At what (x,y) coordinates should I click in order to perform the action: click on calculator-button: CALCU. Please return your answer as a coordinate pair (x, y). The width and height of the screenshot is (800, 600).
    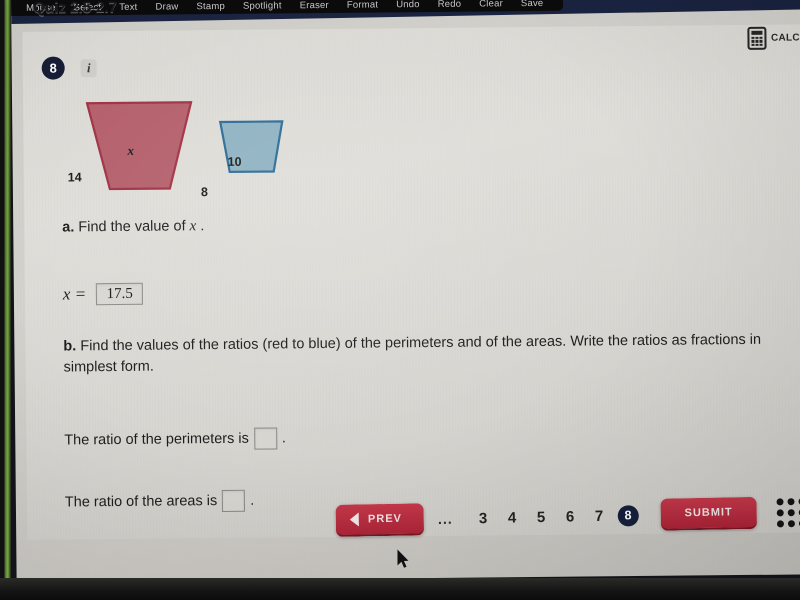
    Looking at the image, I should click on (773, 38).